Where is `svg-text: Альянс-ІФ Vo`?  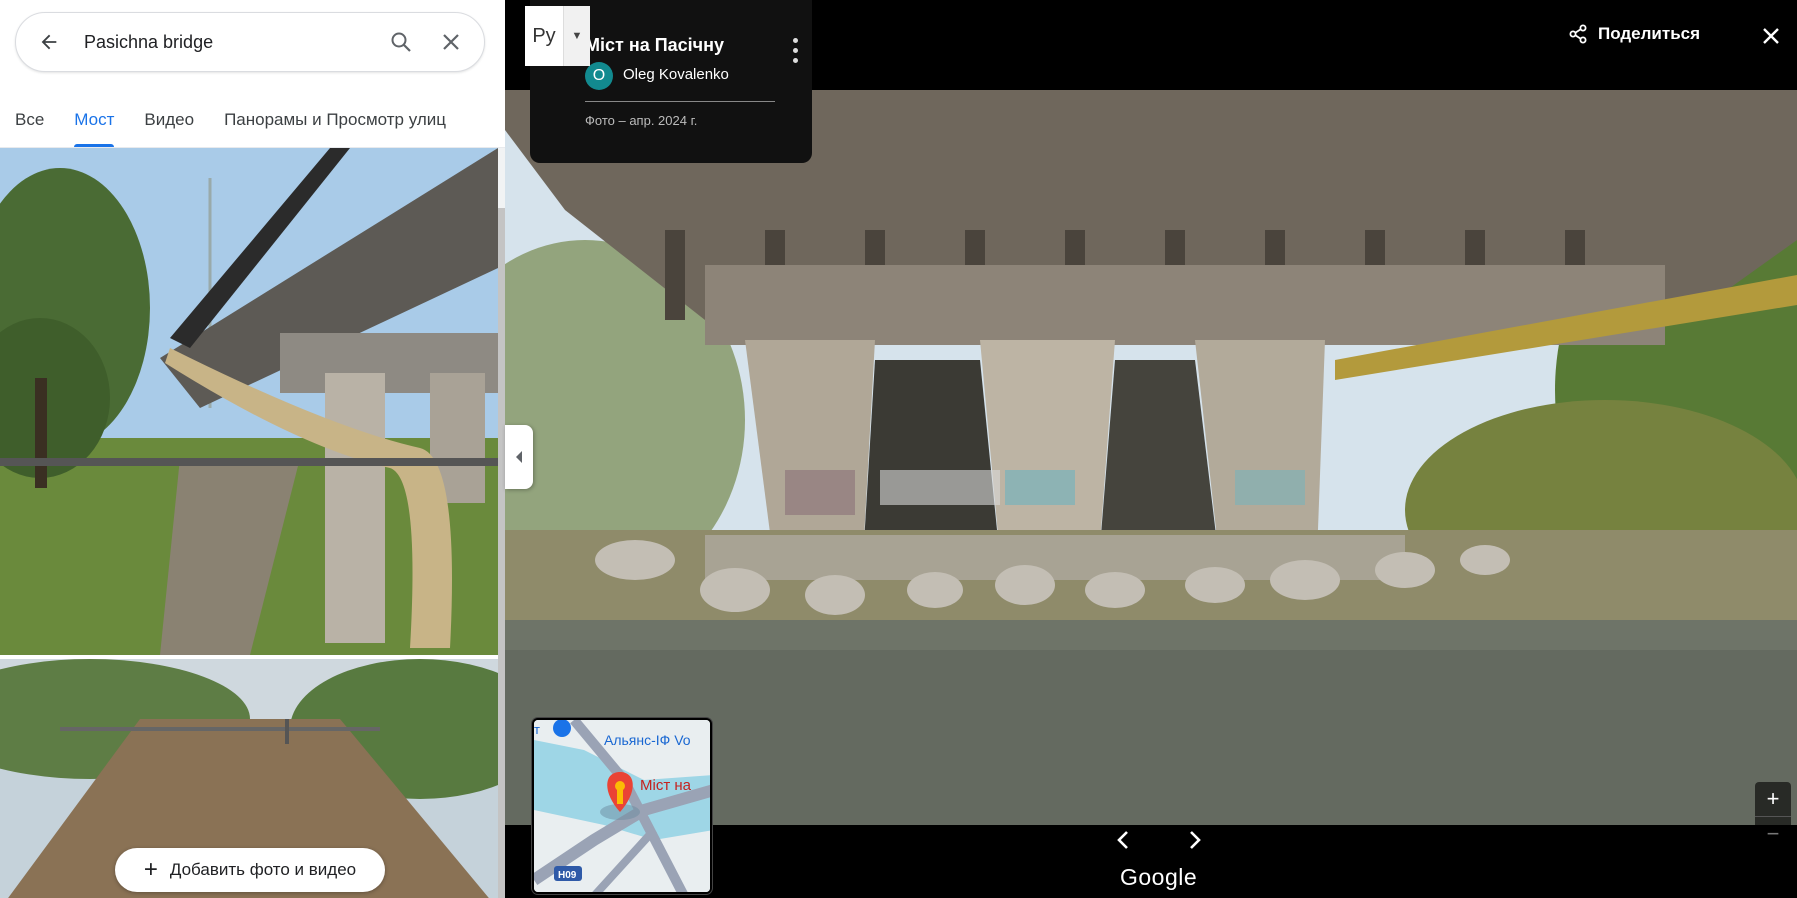 svg-text: Альянс-ІФ Vo is located at coordinates (647, 740).